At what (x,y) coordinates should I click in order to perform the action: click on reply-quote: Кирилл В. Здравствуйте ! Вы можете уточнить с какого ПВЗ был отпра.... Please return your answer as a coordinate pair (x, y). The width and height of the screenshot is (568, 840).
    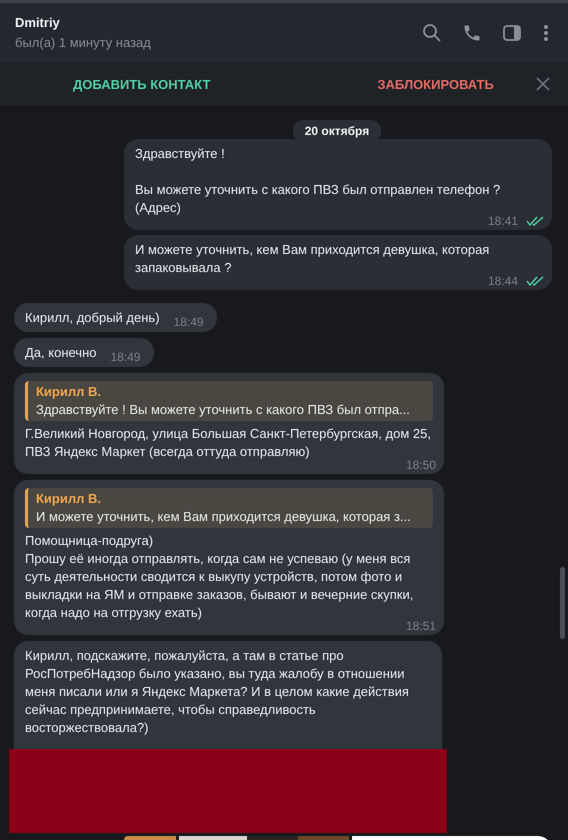
    Looking at the image, I should click on (229, 401).